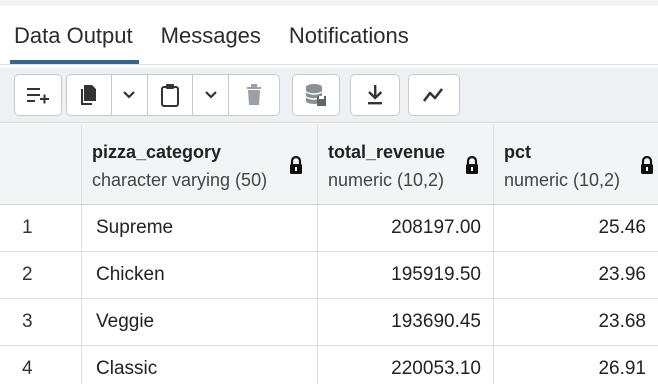 The width and height of the screenshot is (658, 392). Describe the element at coordinates (517, 152) in the screenshot. I see `column-name: pct` at that location.